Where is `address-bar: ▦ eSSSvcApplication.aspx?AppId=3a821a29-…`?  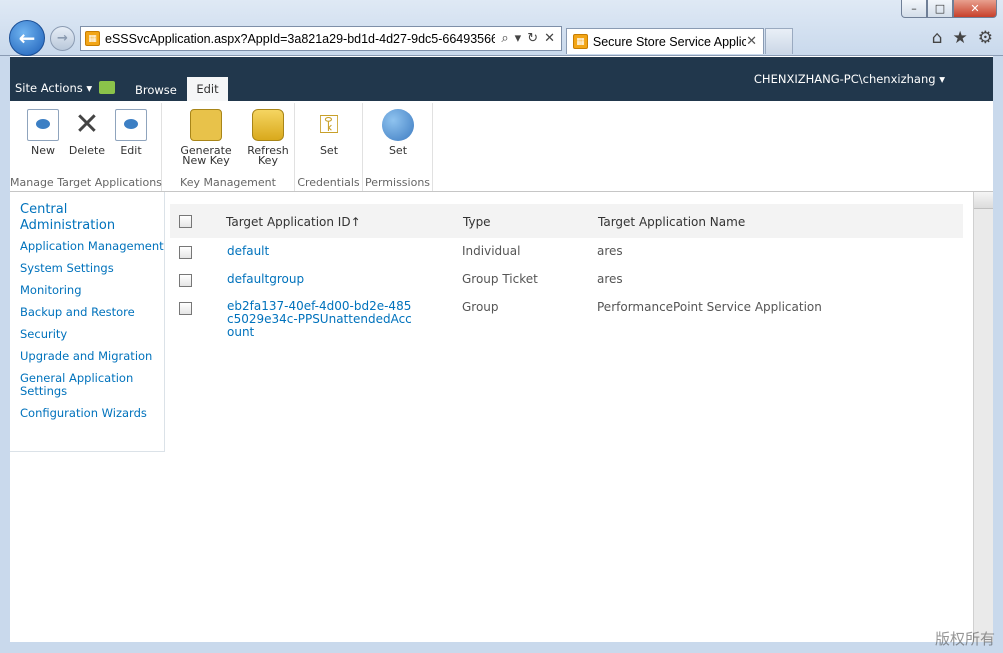
address-bar: ▦ eSSSvcApplication.aspx?AppId=3a821a29-… is located at coordinates (321, 38).